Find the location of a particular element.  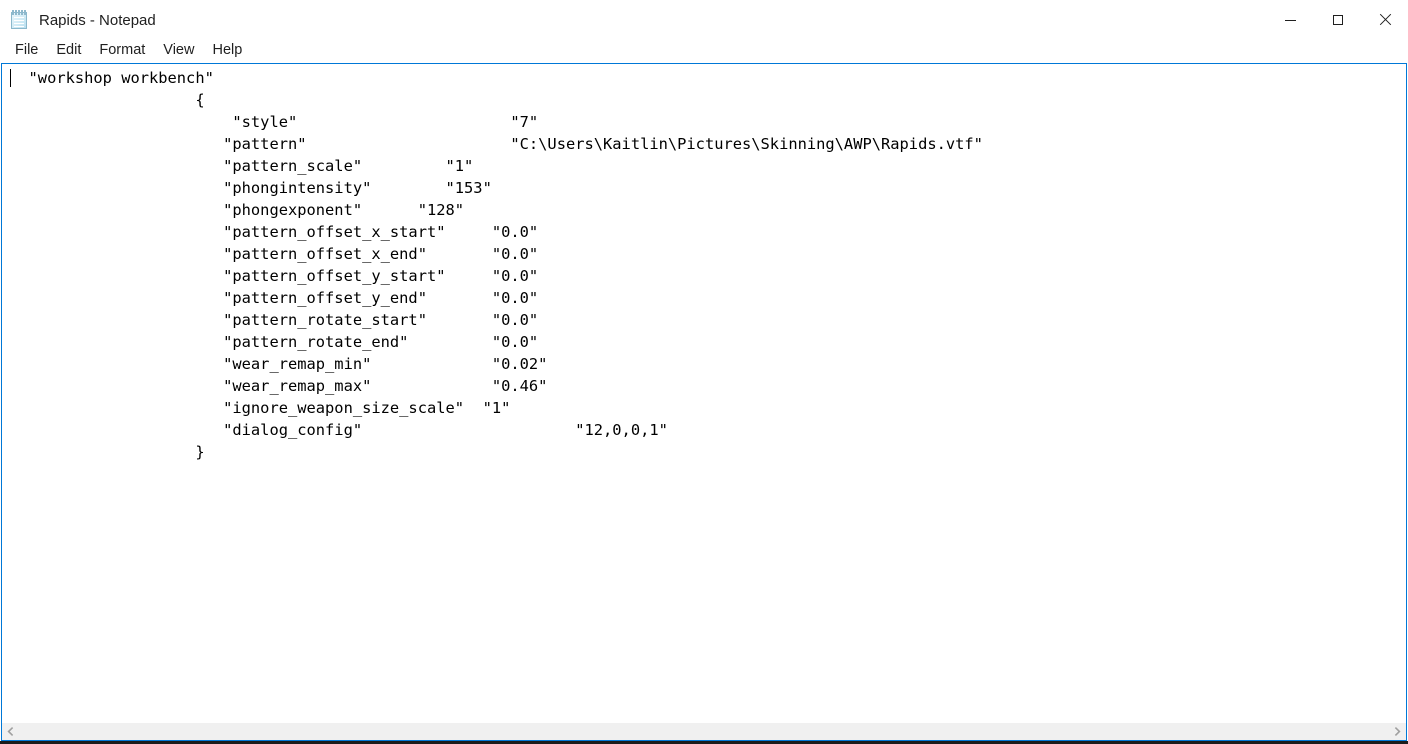

scroll-track is located at coordinates (704, 731).